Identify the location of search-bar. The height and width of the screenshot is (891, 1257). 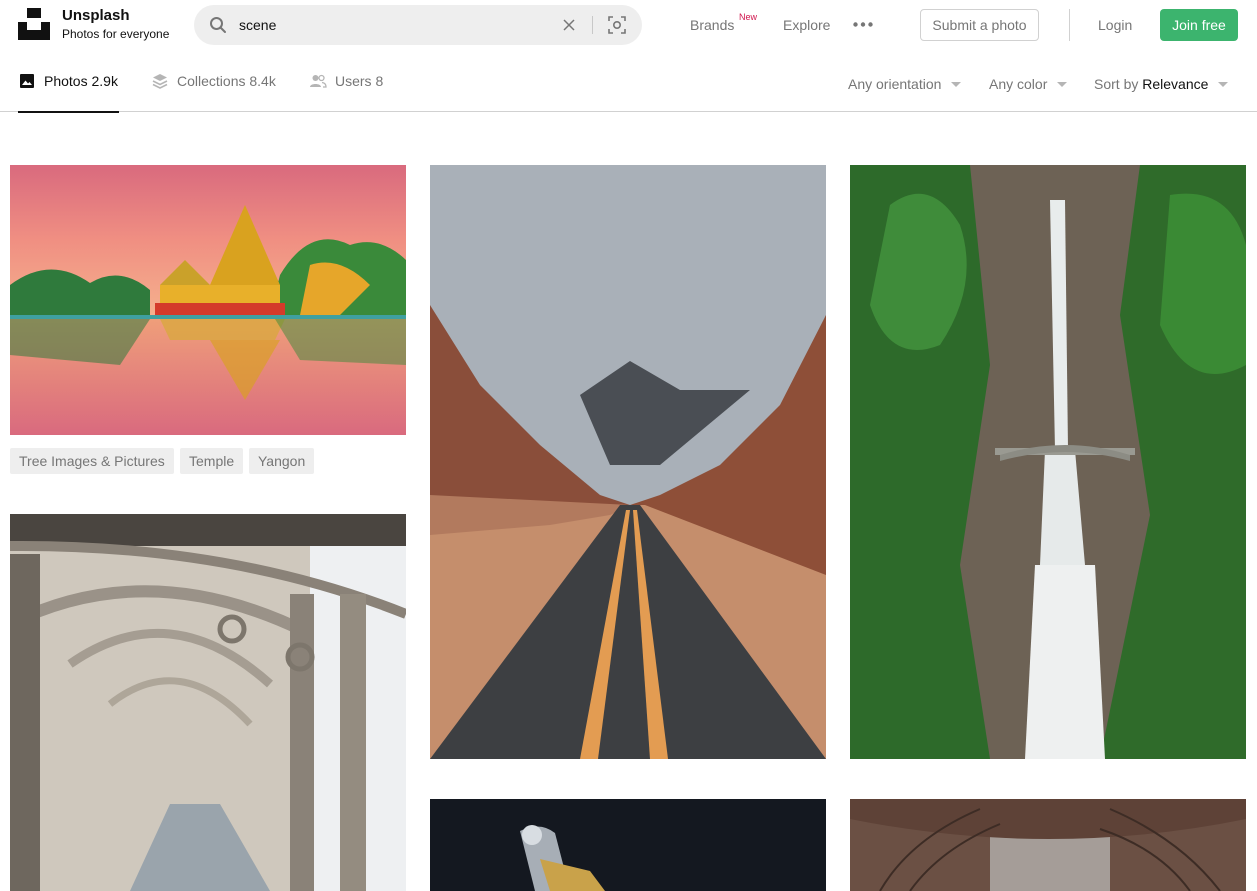
(418, 25).